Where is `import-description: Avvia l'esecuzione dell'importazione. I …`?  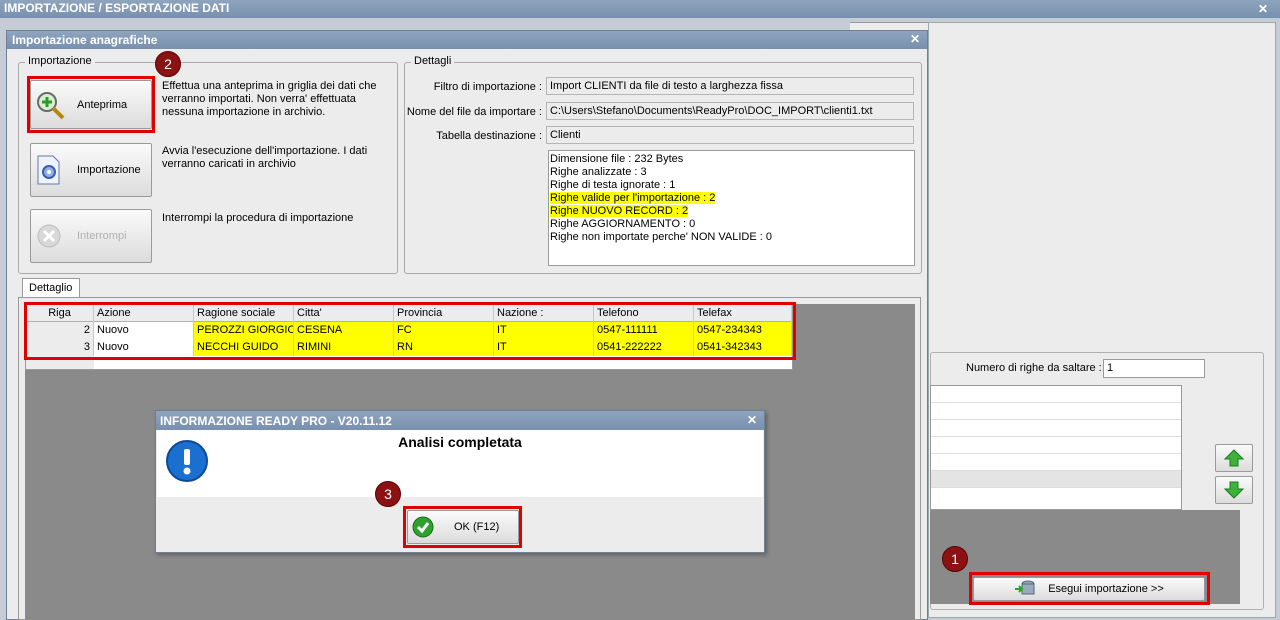
import-description: Avvia l'esecuzione dell'importazione. I … is located at coordinates (265, 157).